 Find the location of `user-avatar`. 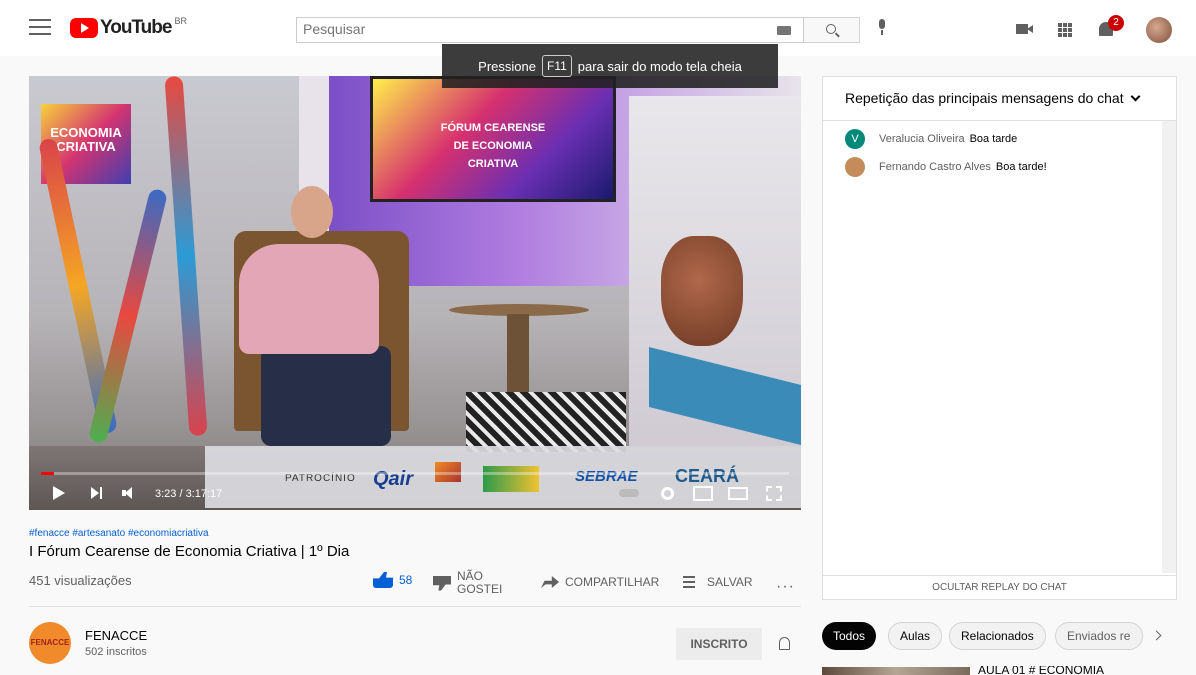

user-avatar is located at coordinates (1159, 30).